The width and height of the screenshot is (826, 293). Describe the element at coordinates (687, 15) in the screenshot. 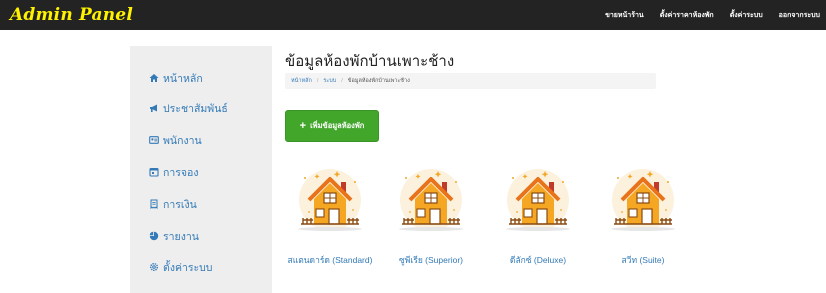

I see `nav-link-room-prices: ตั้งค่าราคาห้องพัก` at that location.